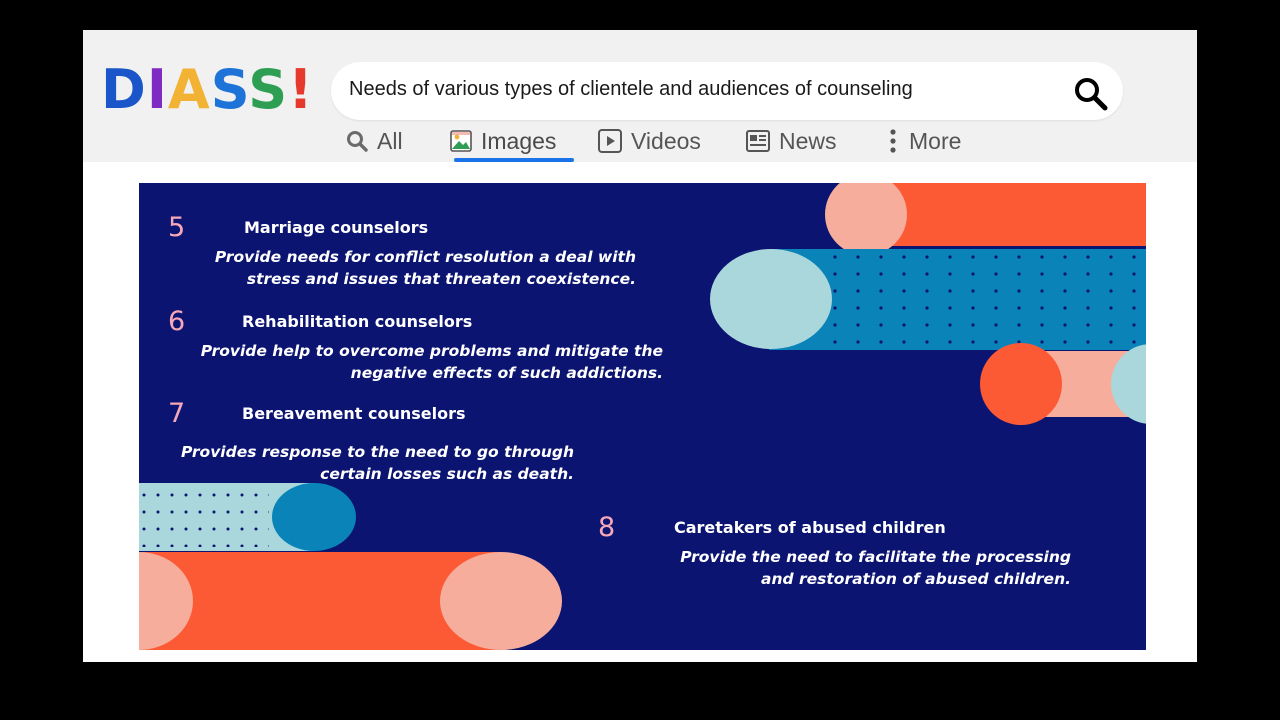  What do you see at coordinates (177, 413) in the screenshot?
I see `item-number: 7` at bounding box center [177, 413].